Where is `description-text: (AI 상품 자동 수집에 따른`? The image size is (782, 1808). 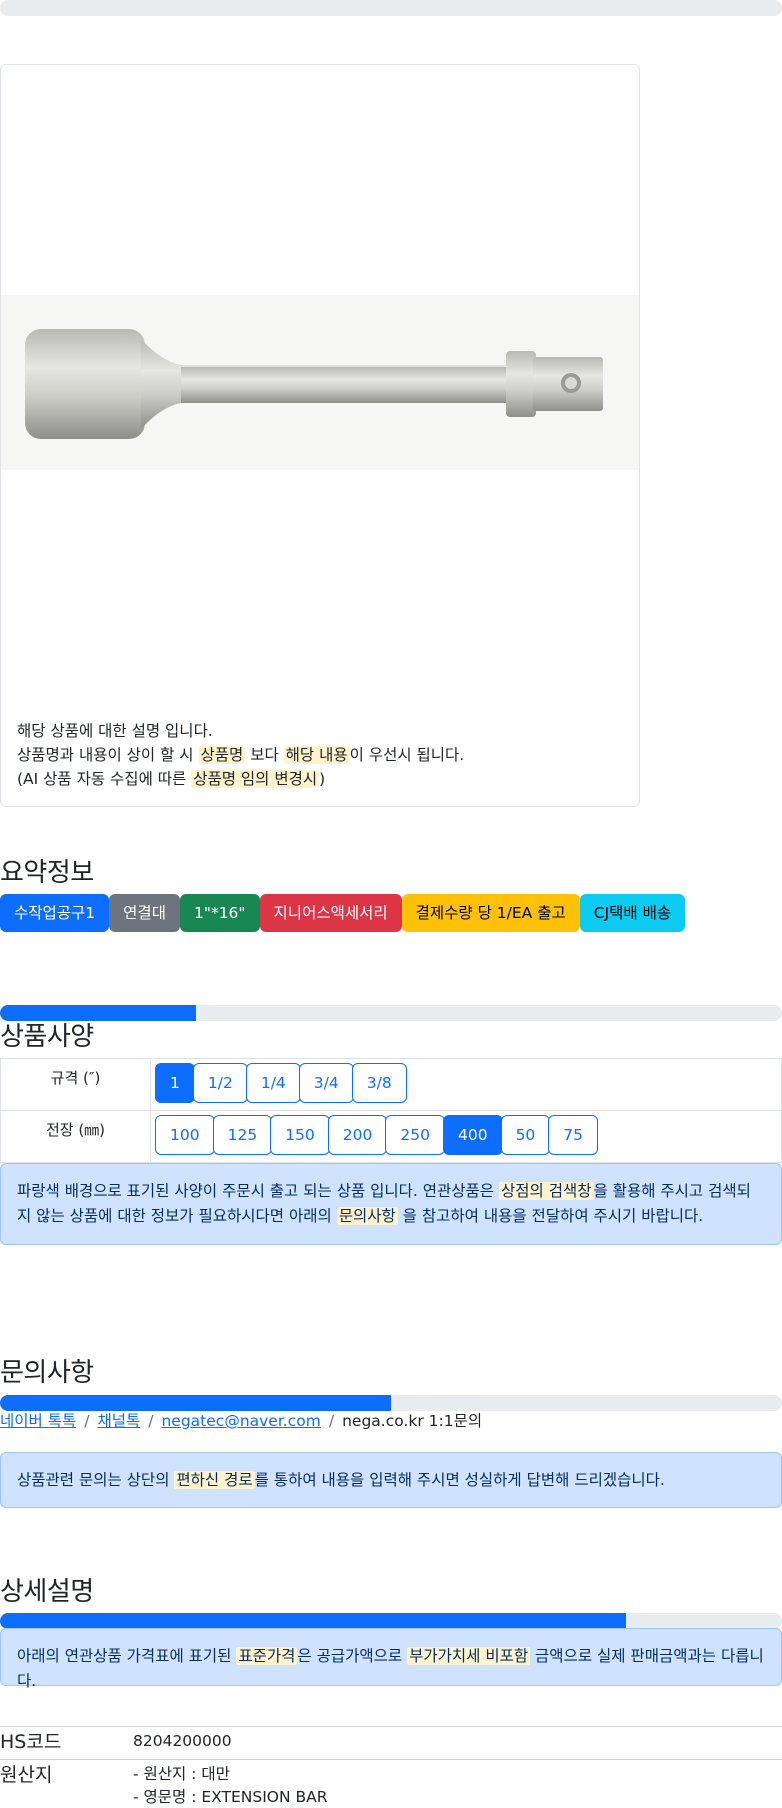
description-text: (AI 상품 자동 수집에 따른 is located at coordinates (104, 779).